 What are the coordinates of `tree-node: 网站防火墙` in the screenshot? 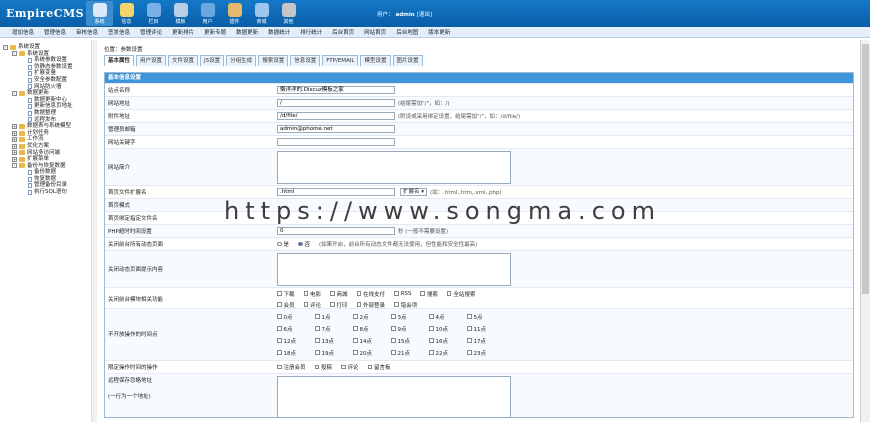 It's located at (49, 87).